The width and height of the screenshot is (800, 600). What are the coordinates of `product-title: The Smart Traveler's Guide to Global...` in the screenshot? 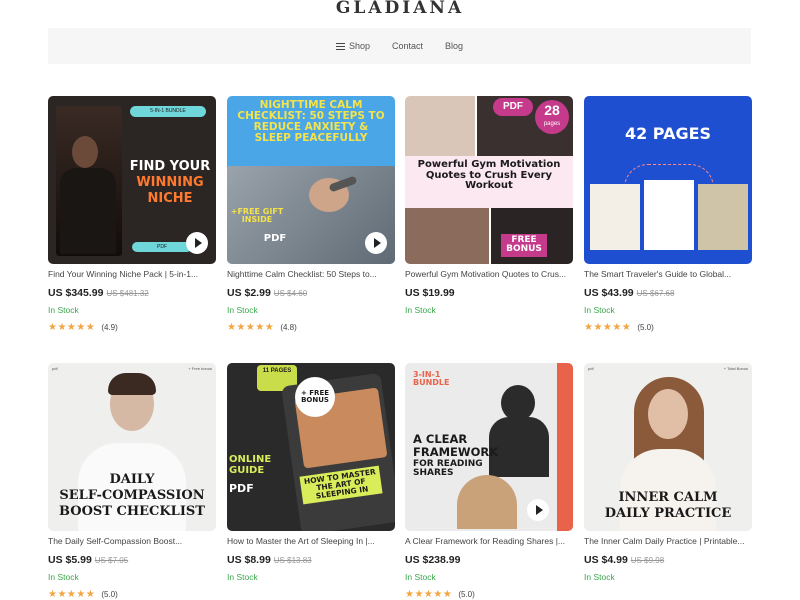 It's located at (668, 274).